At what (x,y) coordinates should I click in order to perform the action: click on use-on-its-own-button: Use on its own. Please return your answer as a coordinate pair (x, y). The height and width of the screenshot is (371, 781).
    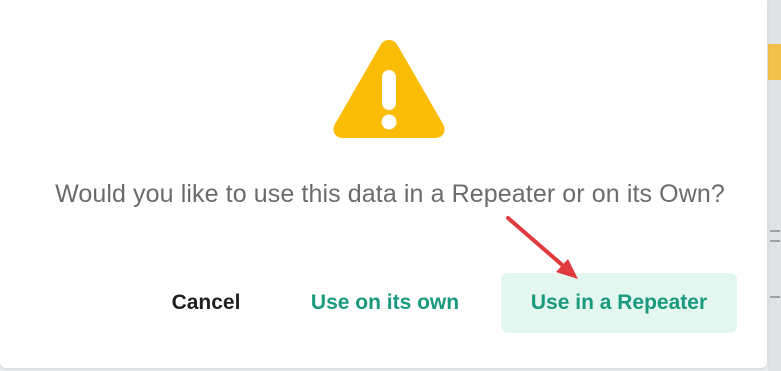
    Looking at the image, I should click on (385, 303).